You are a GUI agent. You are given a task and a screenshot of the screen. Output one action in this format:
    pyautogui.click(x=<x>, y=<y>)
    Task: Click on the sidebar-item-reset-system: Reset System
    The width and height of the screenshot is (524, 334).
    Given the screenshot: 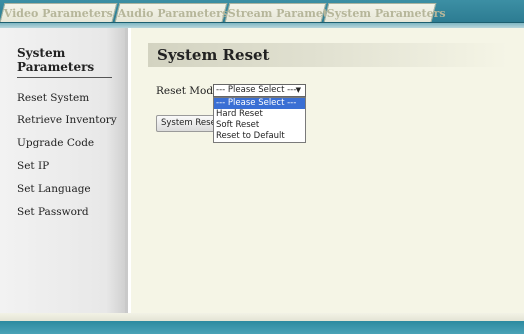 What is the action you would take?
    pyautogui.click(x=53, y=98)
    